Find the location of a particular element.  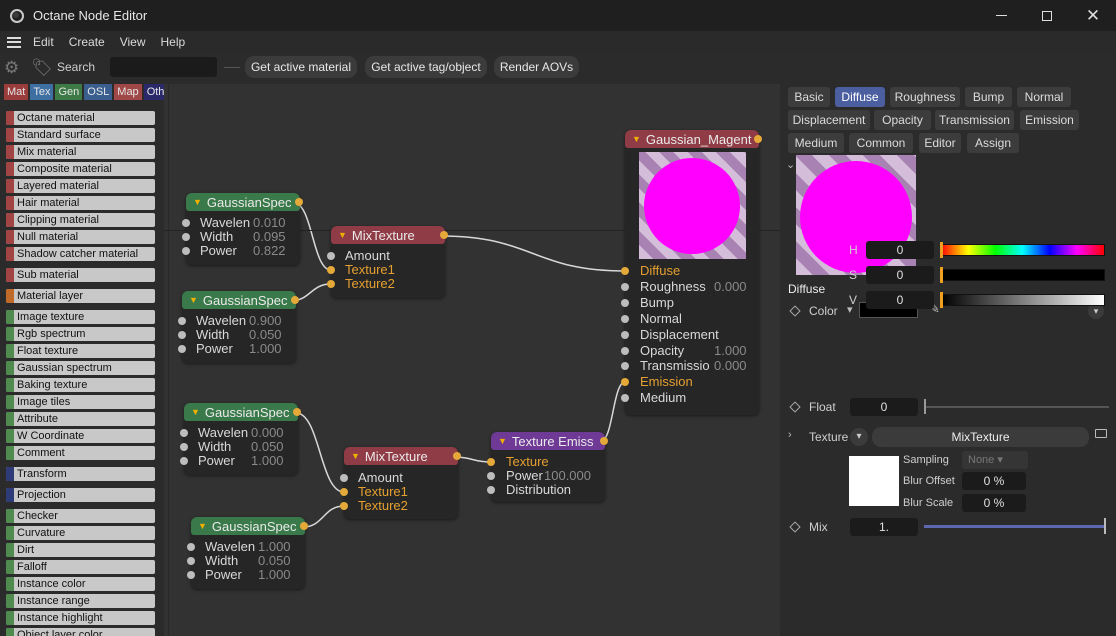

palette-item-clipping-material: Clipping material is located at coordinates (80, 220).